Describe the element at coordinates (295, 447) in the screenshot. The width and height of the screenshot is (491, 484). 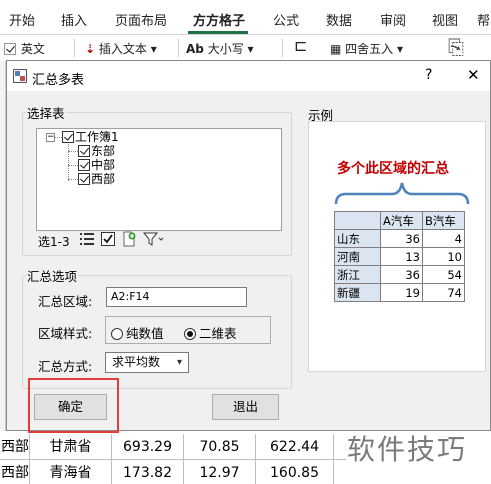
I see `cell-value: 622.44` at that location.